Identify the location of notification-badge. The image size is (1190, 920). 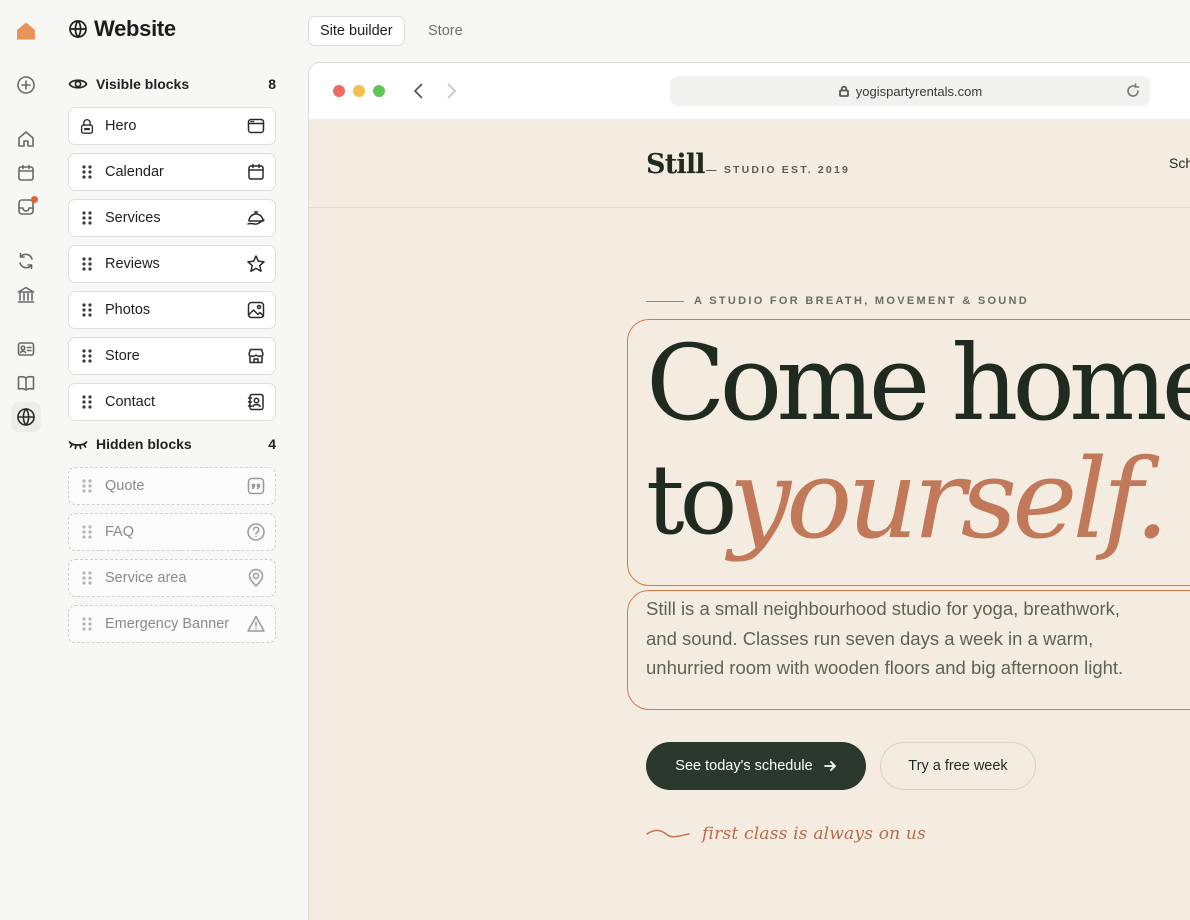
(34, 199).